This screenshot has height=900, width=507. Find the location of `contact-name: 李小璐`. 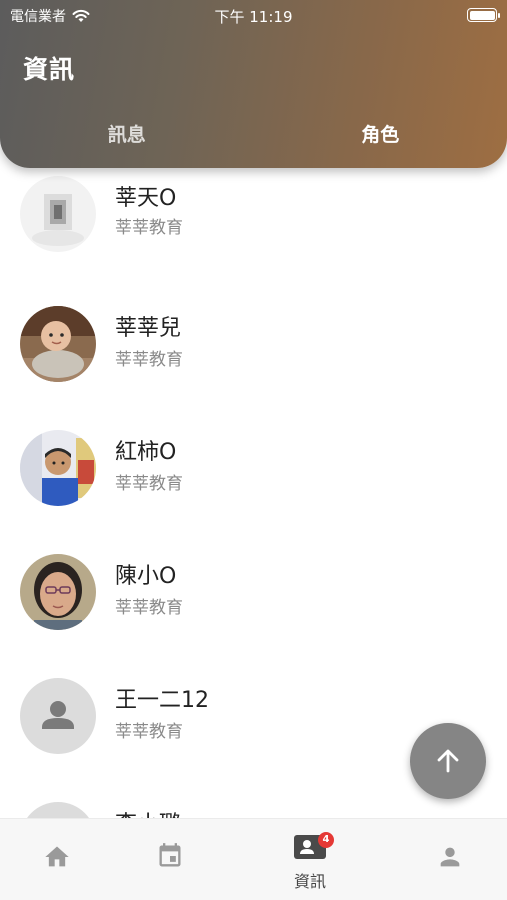

contact-name: 李小璐 is located at coordinates (148, 812).